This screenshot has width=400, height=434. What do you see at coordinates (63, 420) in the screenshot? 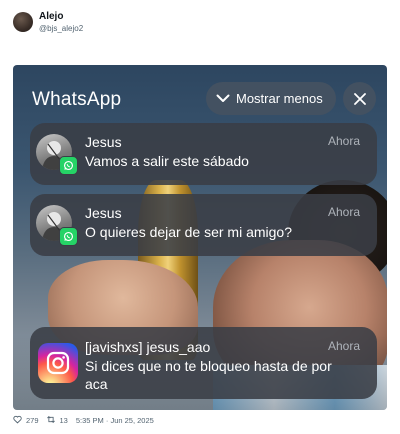
I see `repost-count: 13` at bounding box center [63, 420].